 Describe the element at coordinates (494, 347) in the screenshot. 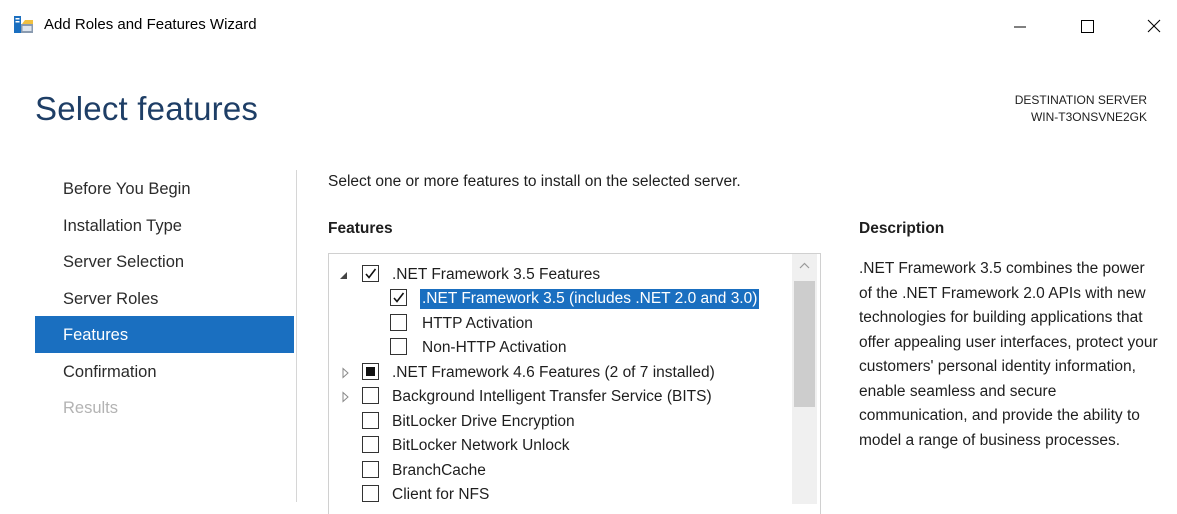

I see `feature-label: Non-HTTP Activation` at that location.